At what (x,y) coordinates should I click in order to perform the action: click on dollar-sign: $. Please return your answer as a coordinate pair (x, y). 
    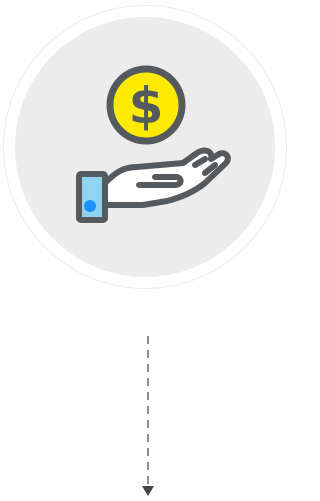
    Looking at the image, I should click on (146, 106).